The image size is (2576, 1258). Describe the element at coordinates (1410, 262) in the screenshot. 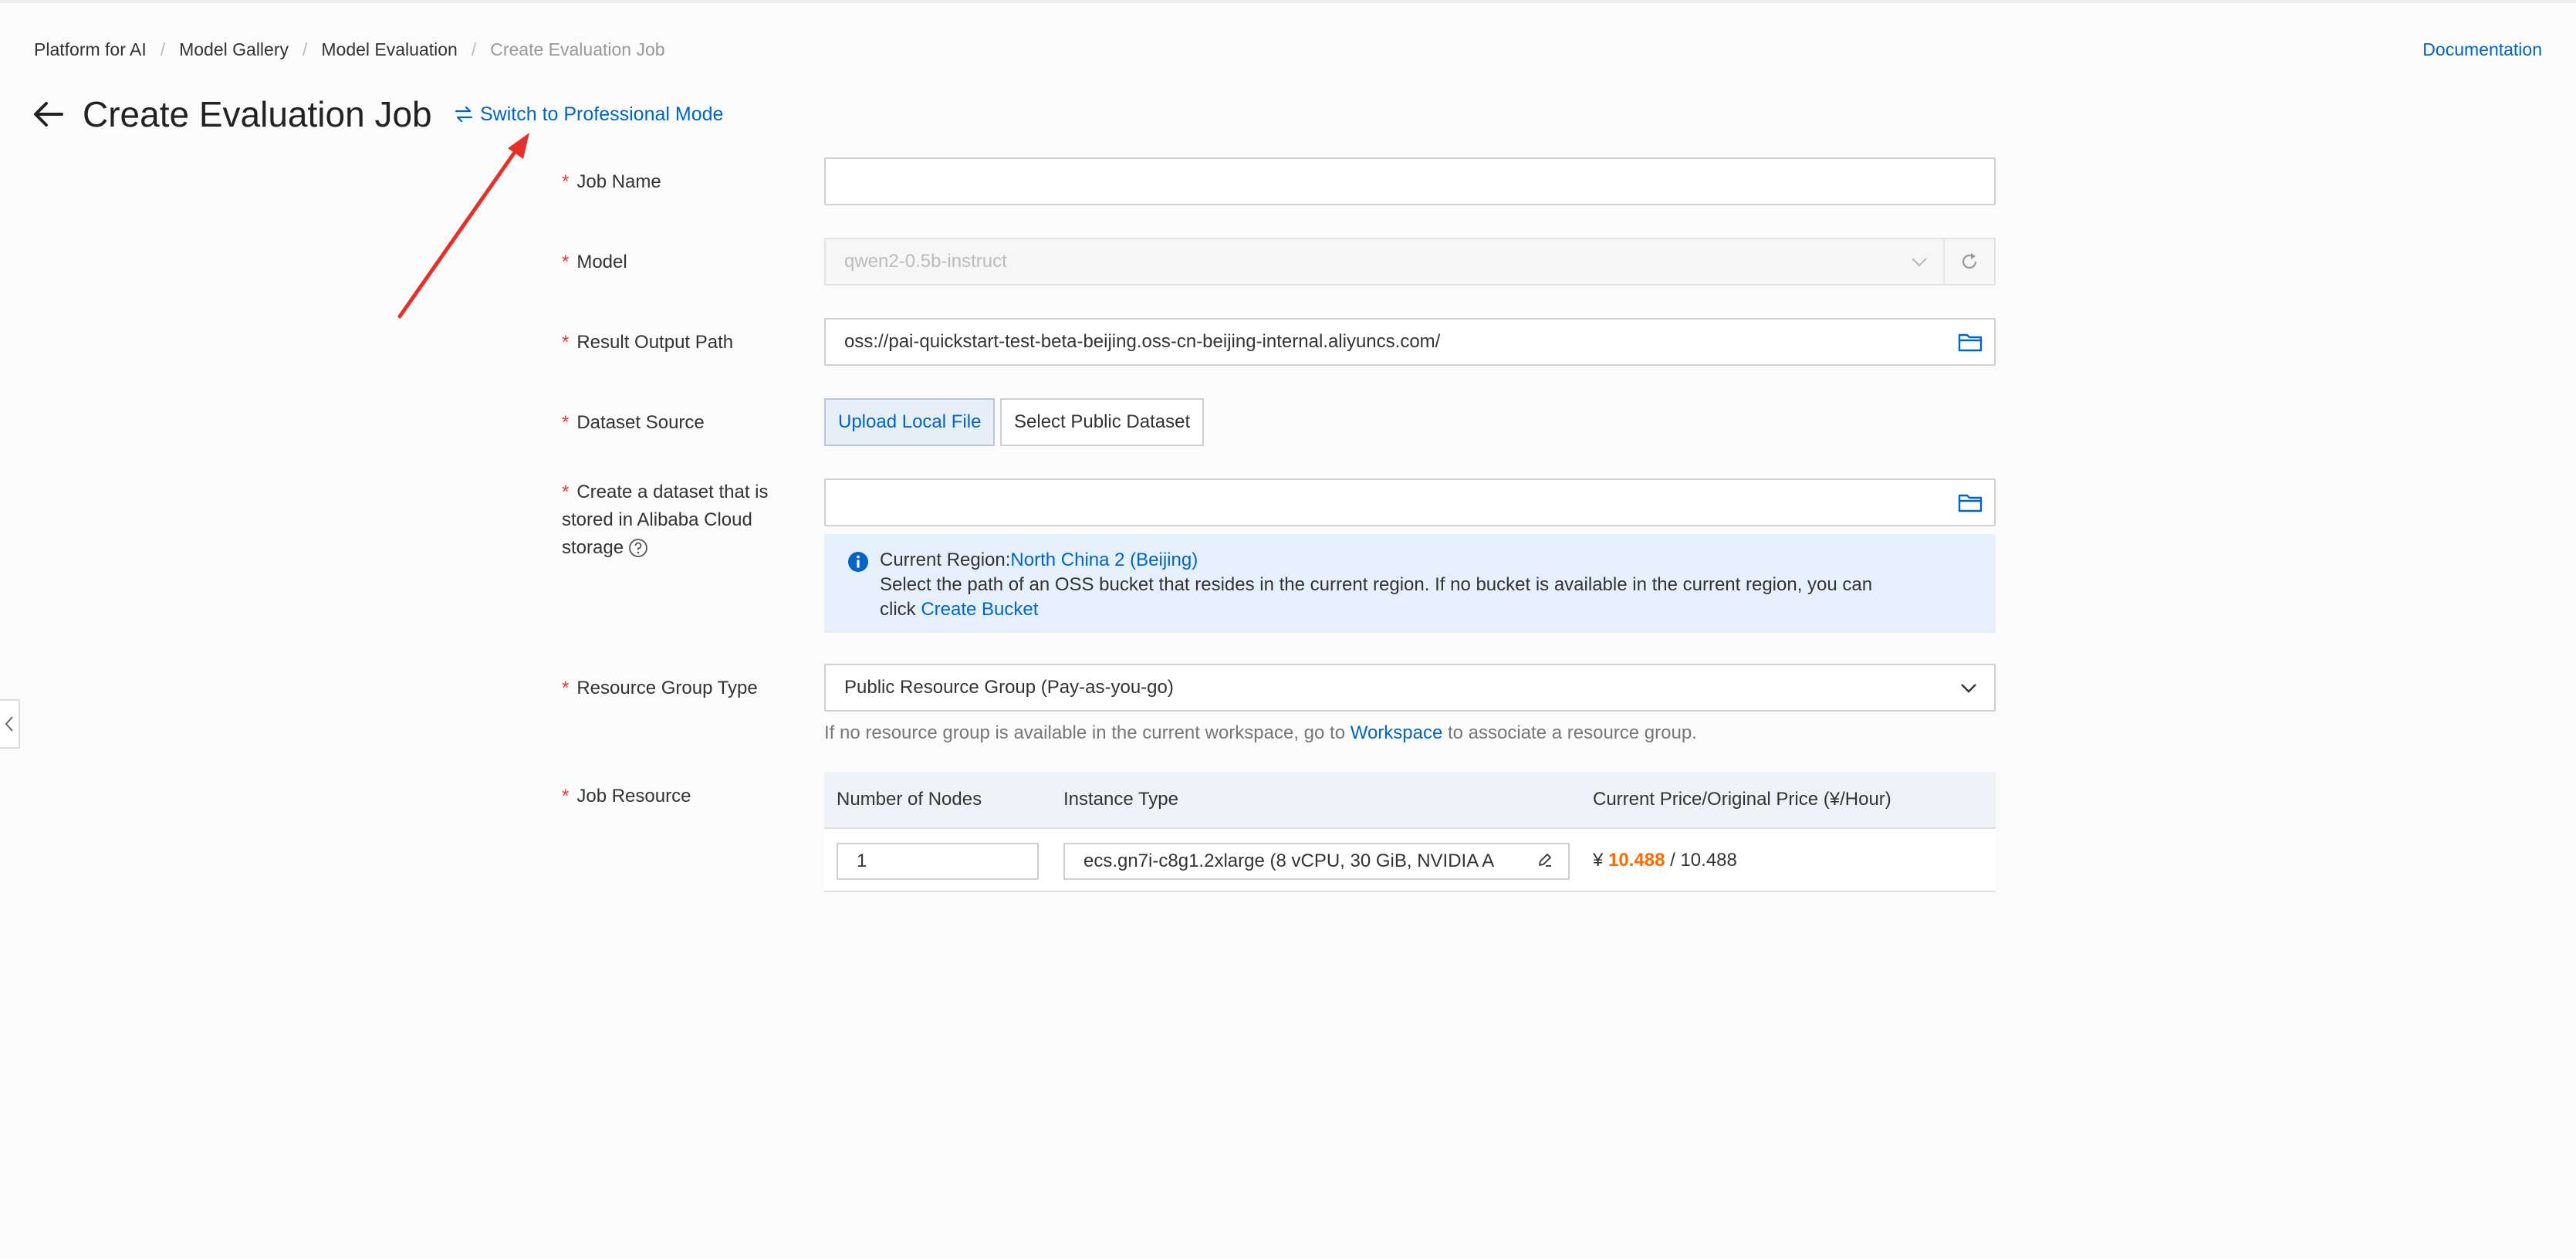

I see `model-select: qwen2-0.5b-instruct` at that location.